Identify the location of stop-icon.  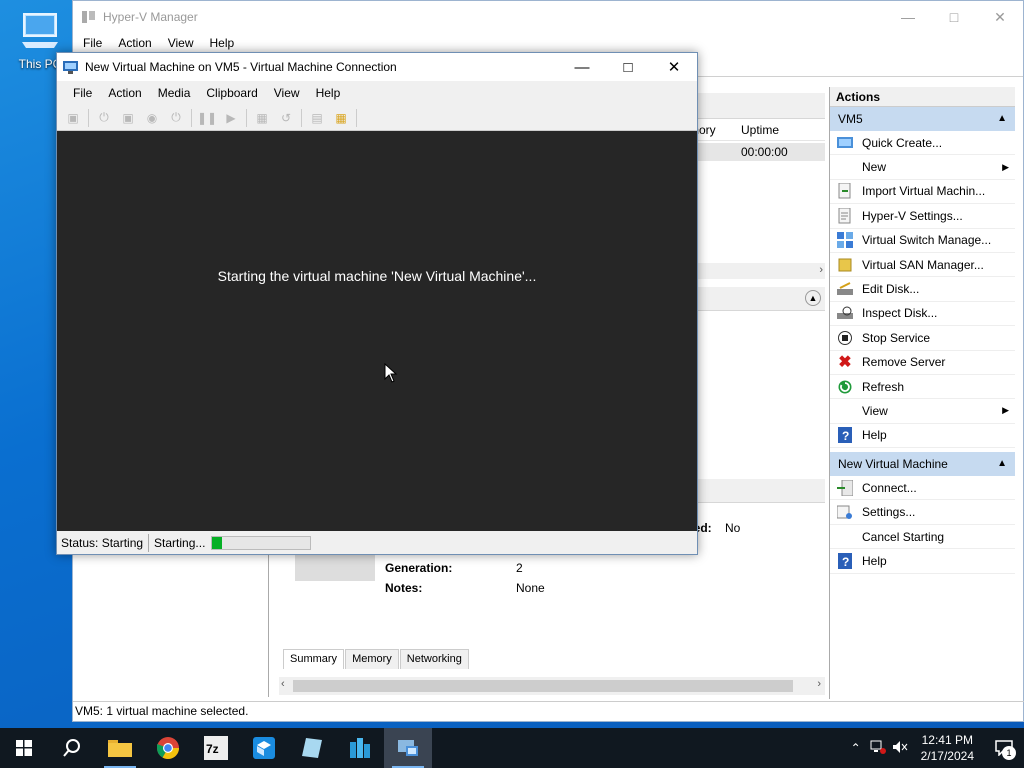
(845, 338).